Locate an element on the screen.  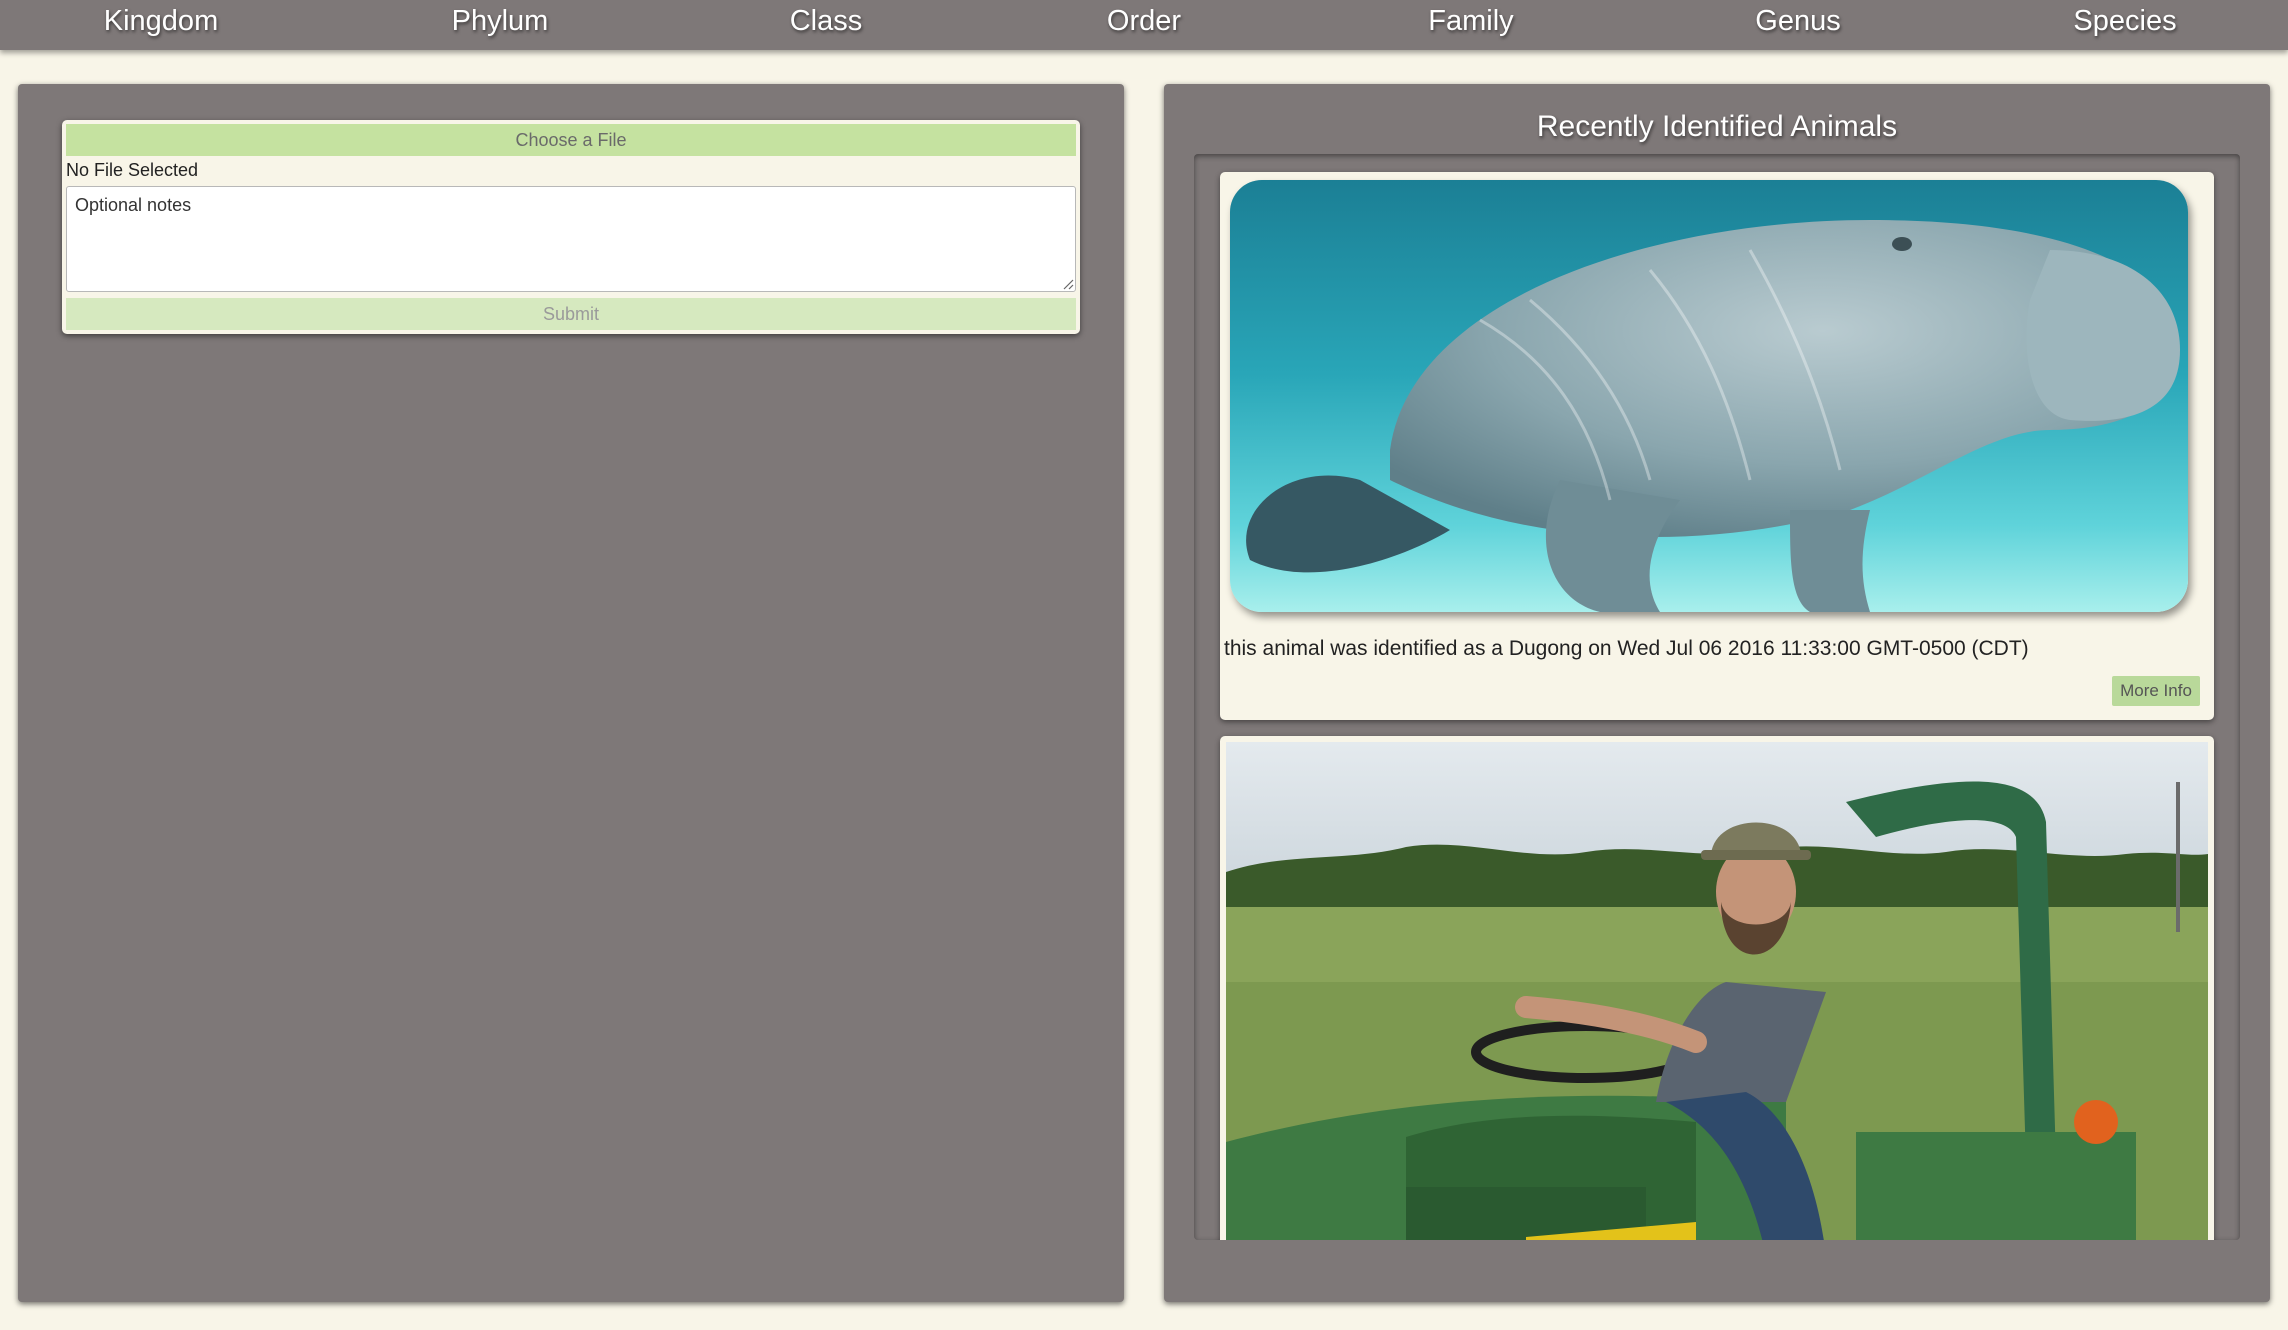
choose-file-button: Choose a File is located at coordinates (571, 140).